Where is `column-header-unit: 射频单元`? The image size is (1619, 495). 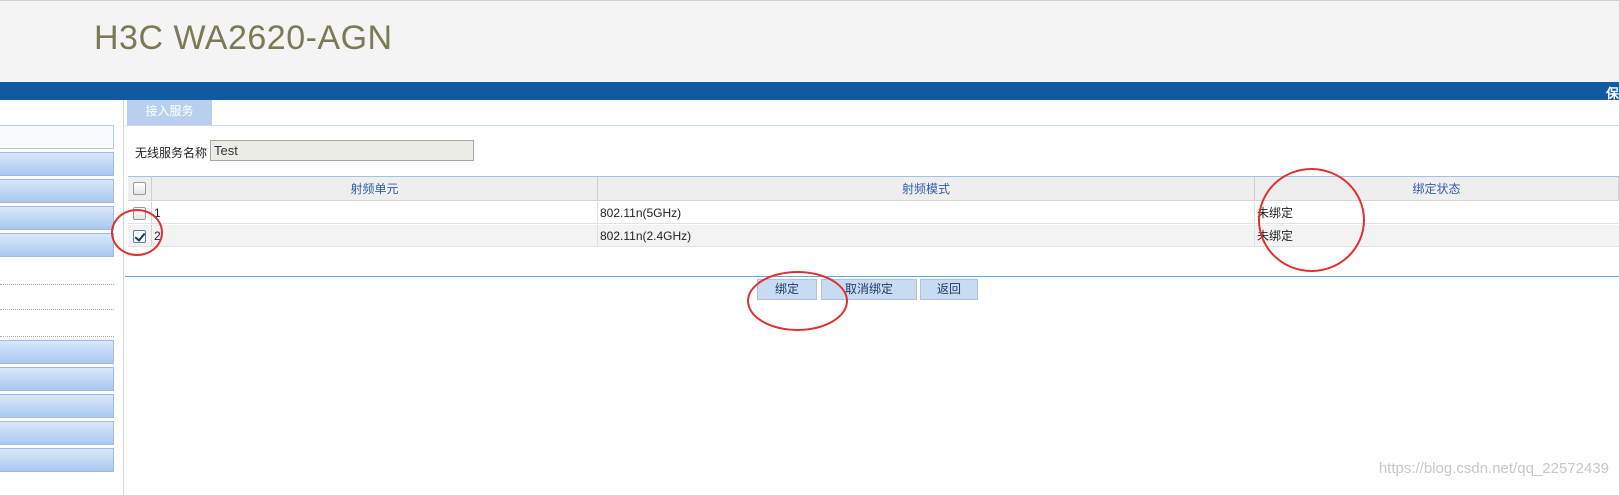 column-header-unit: 射频单元 is located at coordinates (375, 188).